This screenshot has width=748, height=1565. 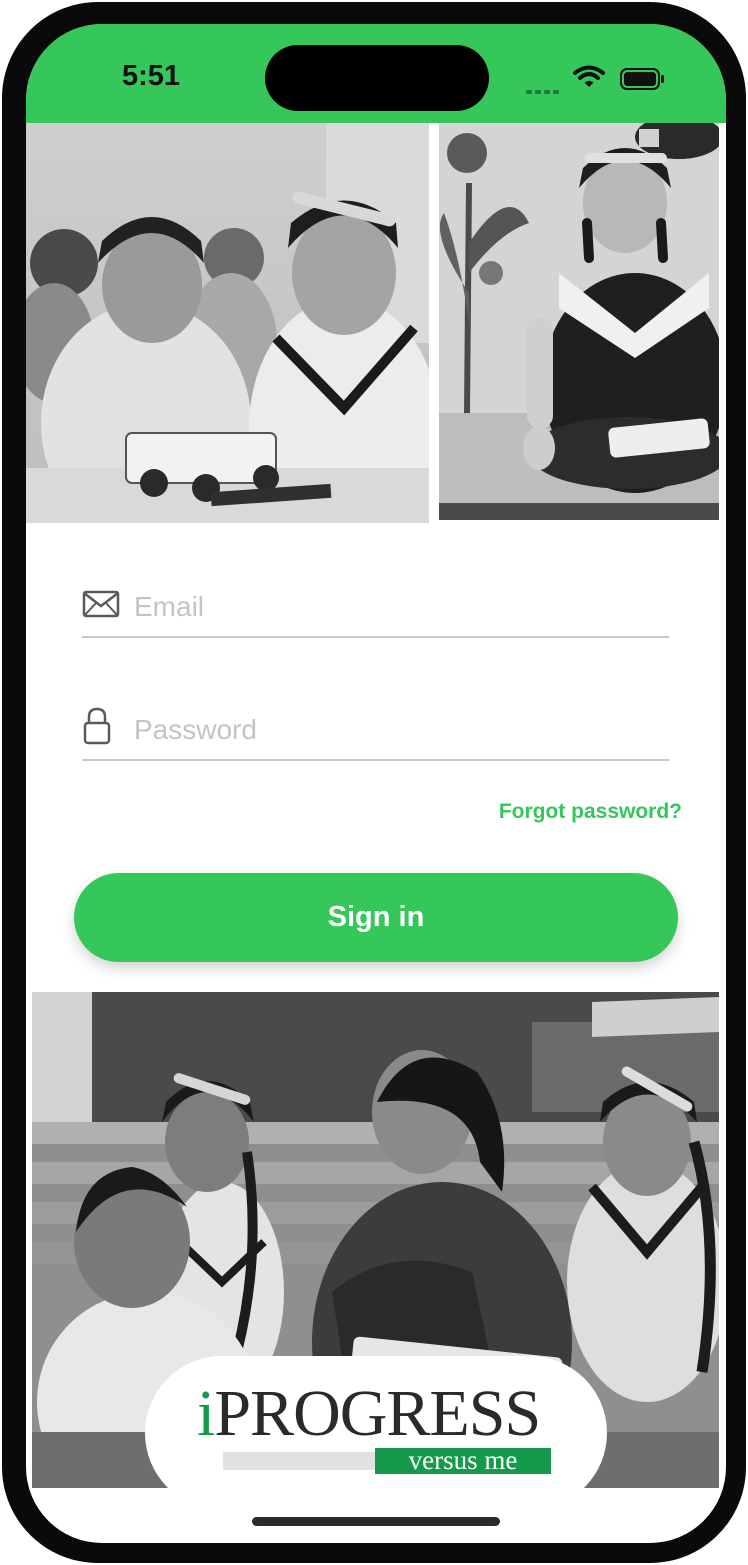 I want to click on iprogress-logo: iPROGRESS versus me, so click(x=376, y=1433).